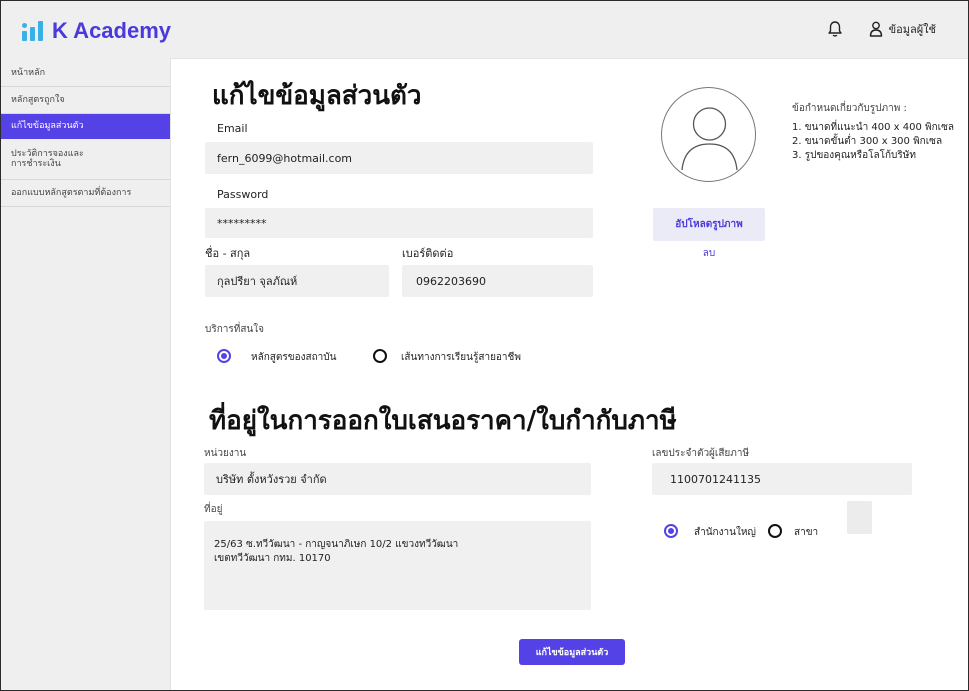  What do you see at coordinates (225, 453) in the screenshot?
I see `organization-label: หน่วยงาน` at bounding box center [225, 453].